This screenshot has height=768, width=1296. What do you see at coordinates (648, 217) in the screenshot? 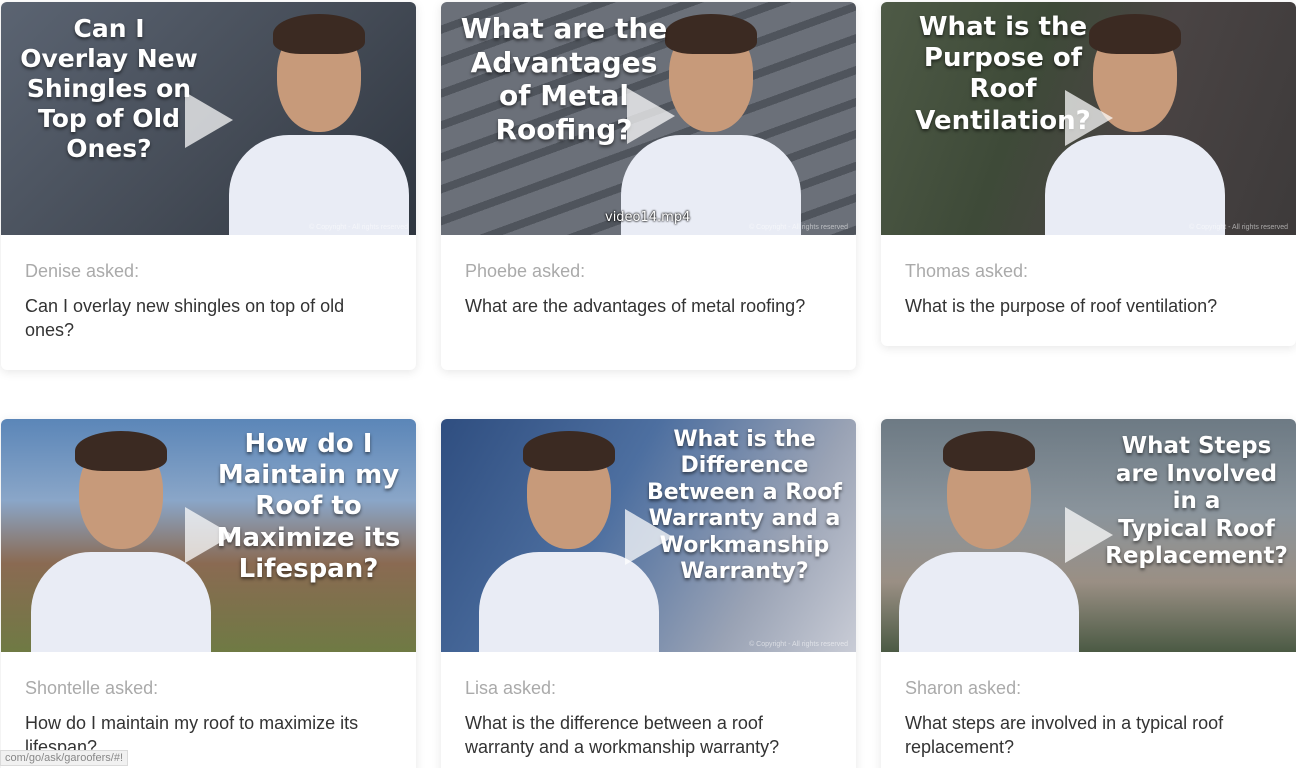
I see `video-filename: video14.mp4` at bounding box center [648, 217].